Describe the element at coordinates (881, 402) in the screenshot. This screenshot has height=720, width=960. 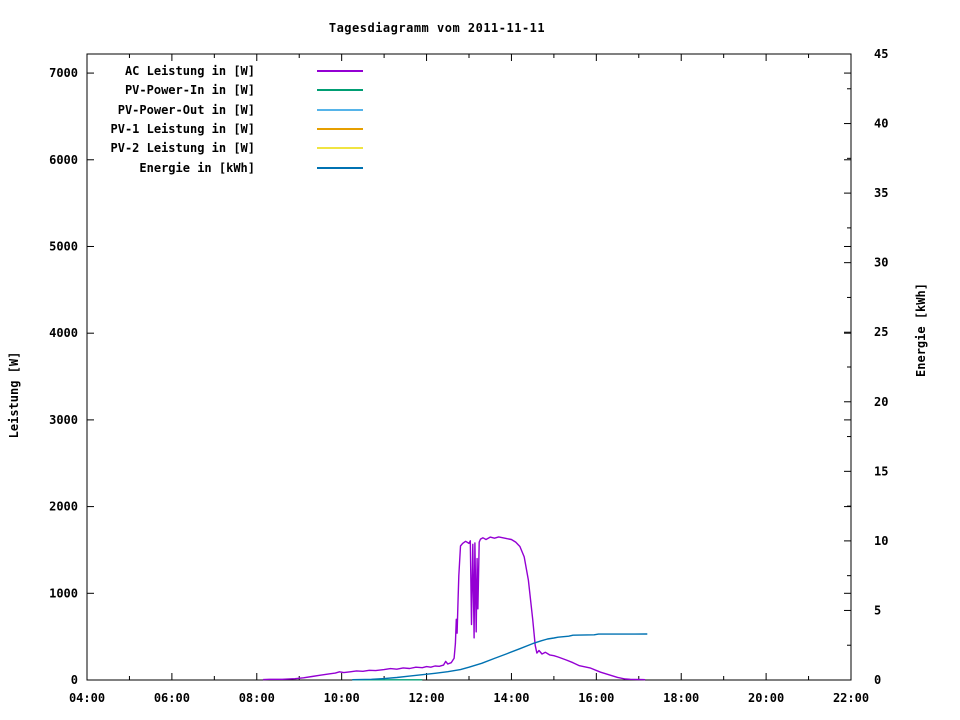
I see `y2-tick-label: 20` at that location.